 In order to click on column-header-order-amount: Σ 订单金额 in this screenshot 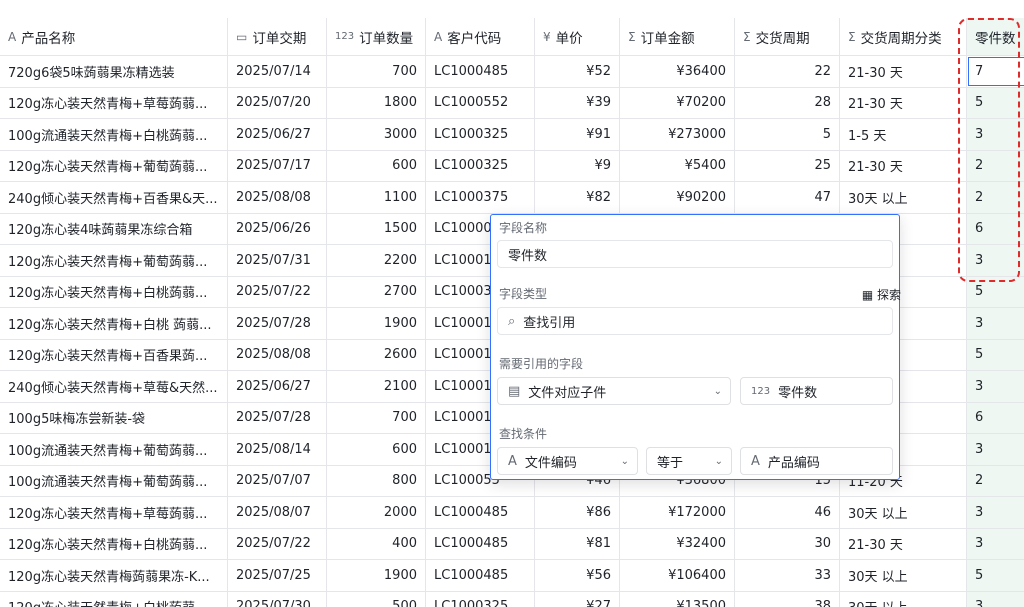, I will do `click(677, 36)`.